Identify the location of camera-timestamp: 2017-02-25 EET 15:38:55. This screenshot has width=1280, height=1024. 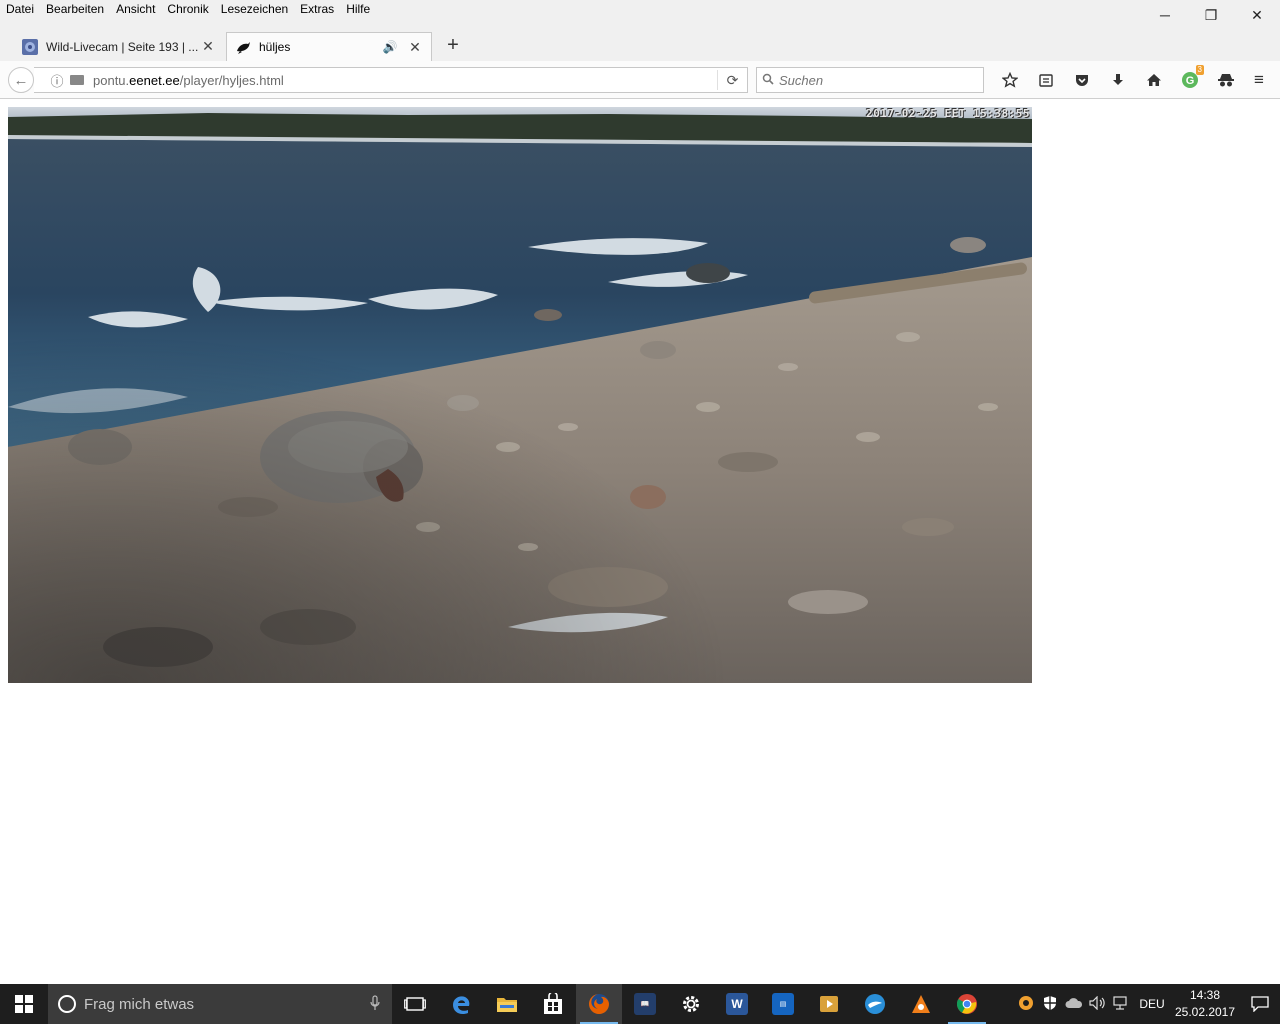
(948, 113).